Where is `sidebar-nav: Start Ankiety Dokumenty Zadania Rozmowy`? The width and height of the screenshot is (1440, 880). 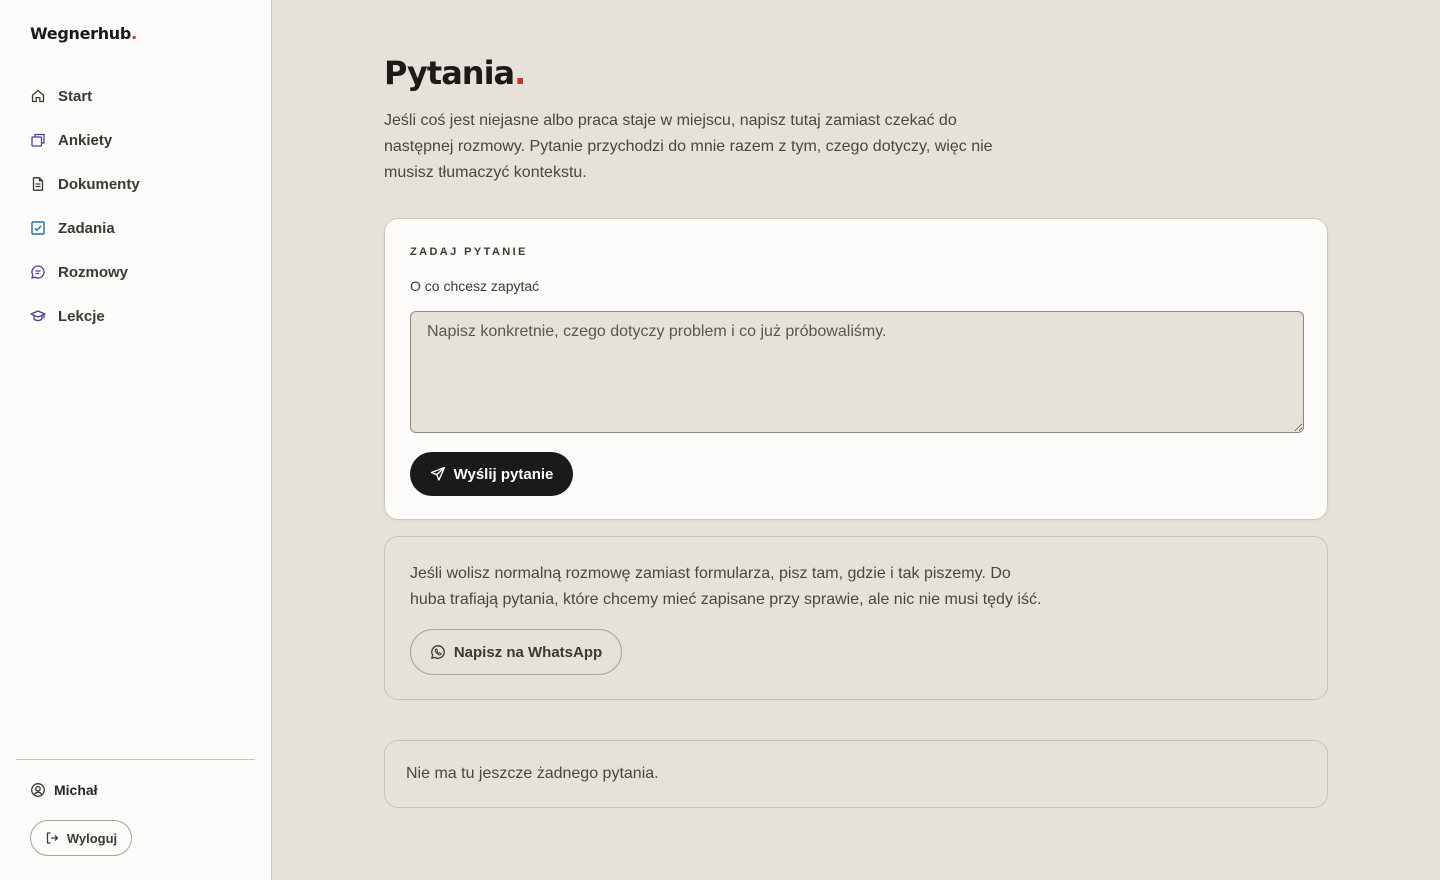 sidebar-nav: Start Ankiety Dokumenty Zadania Rozmowy is located at coordinates (143, 214).